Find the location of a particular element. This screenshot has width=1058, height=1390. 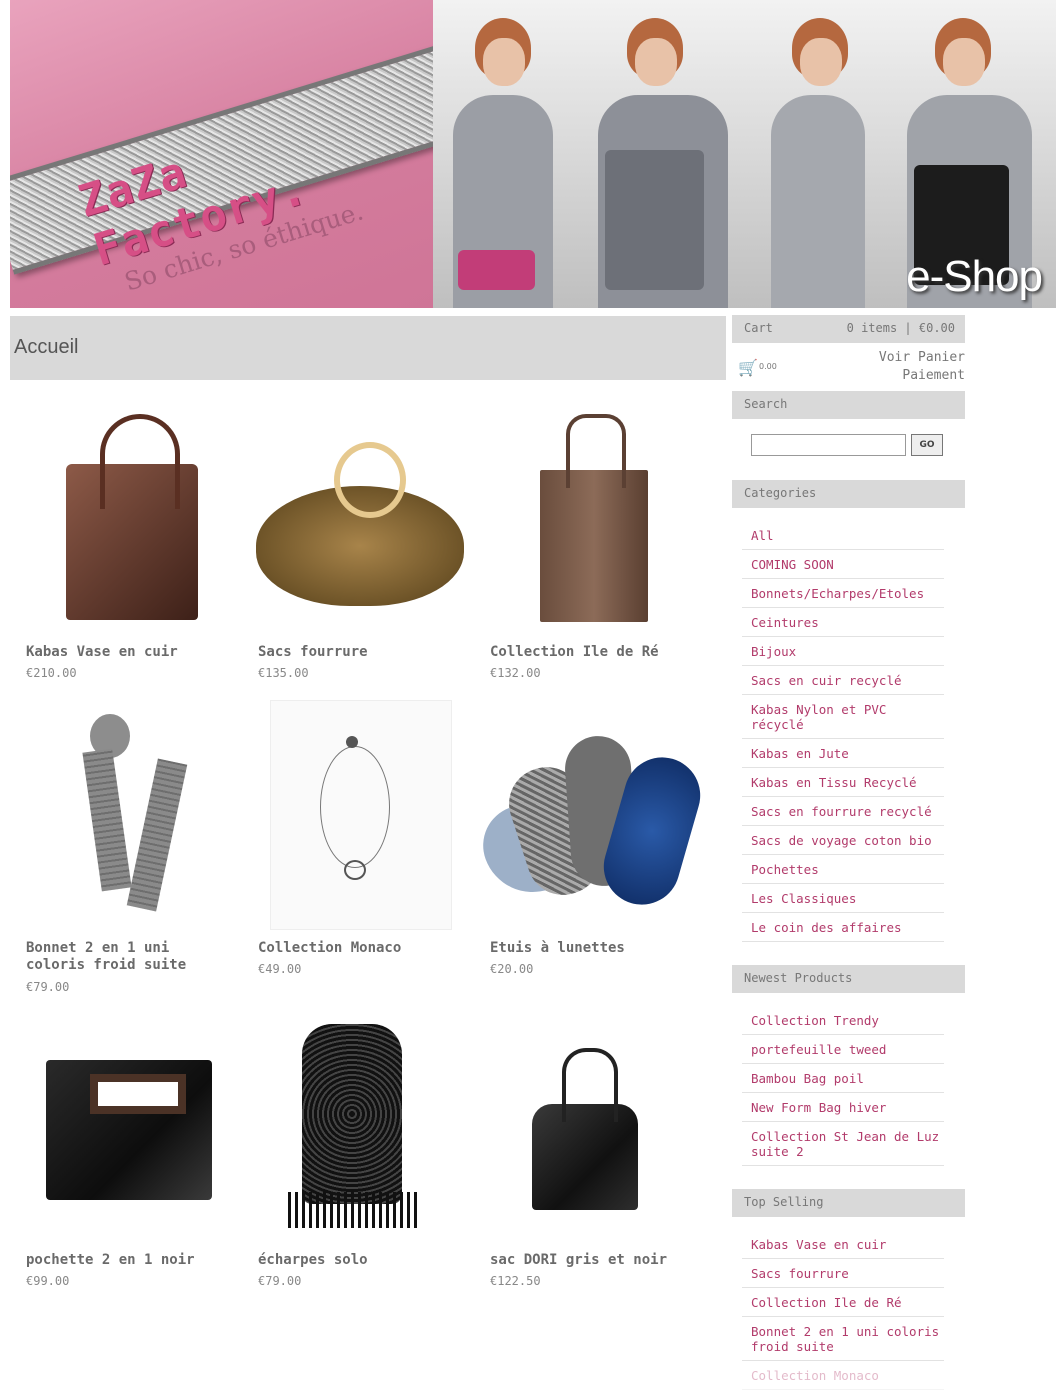

newest-product-link: New Form Bag hiver is located at coordinates (818, 1107).